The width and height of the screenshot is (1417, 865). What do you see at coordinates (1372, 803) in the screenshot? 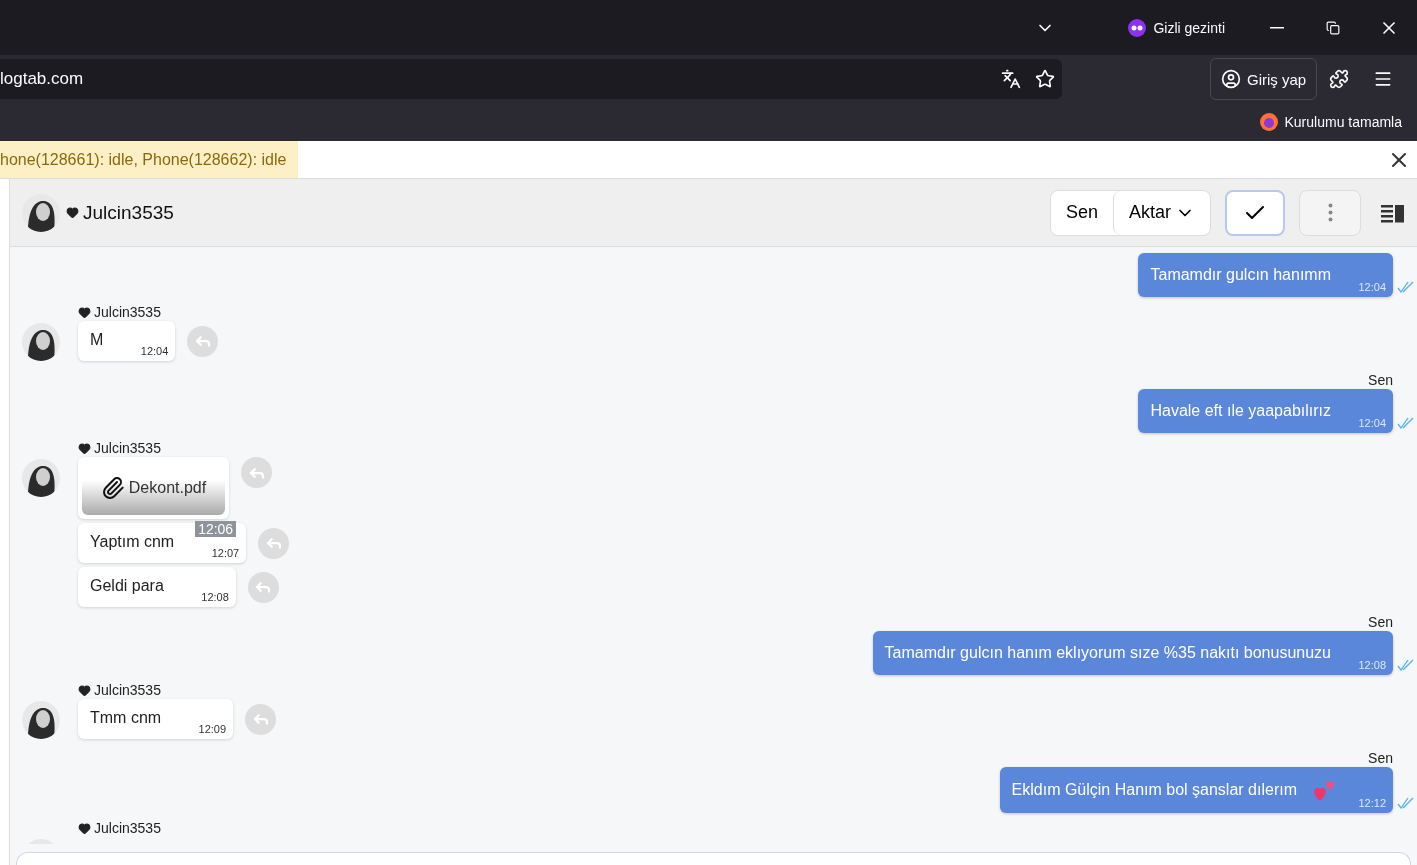
I see `message-time: 12:12` at bounding box center [1372, 803].